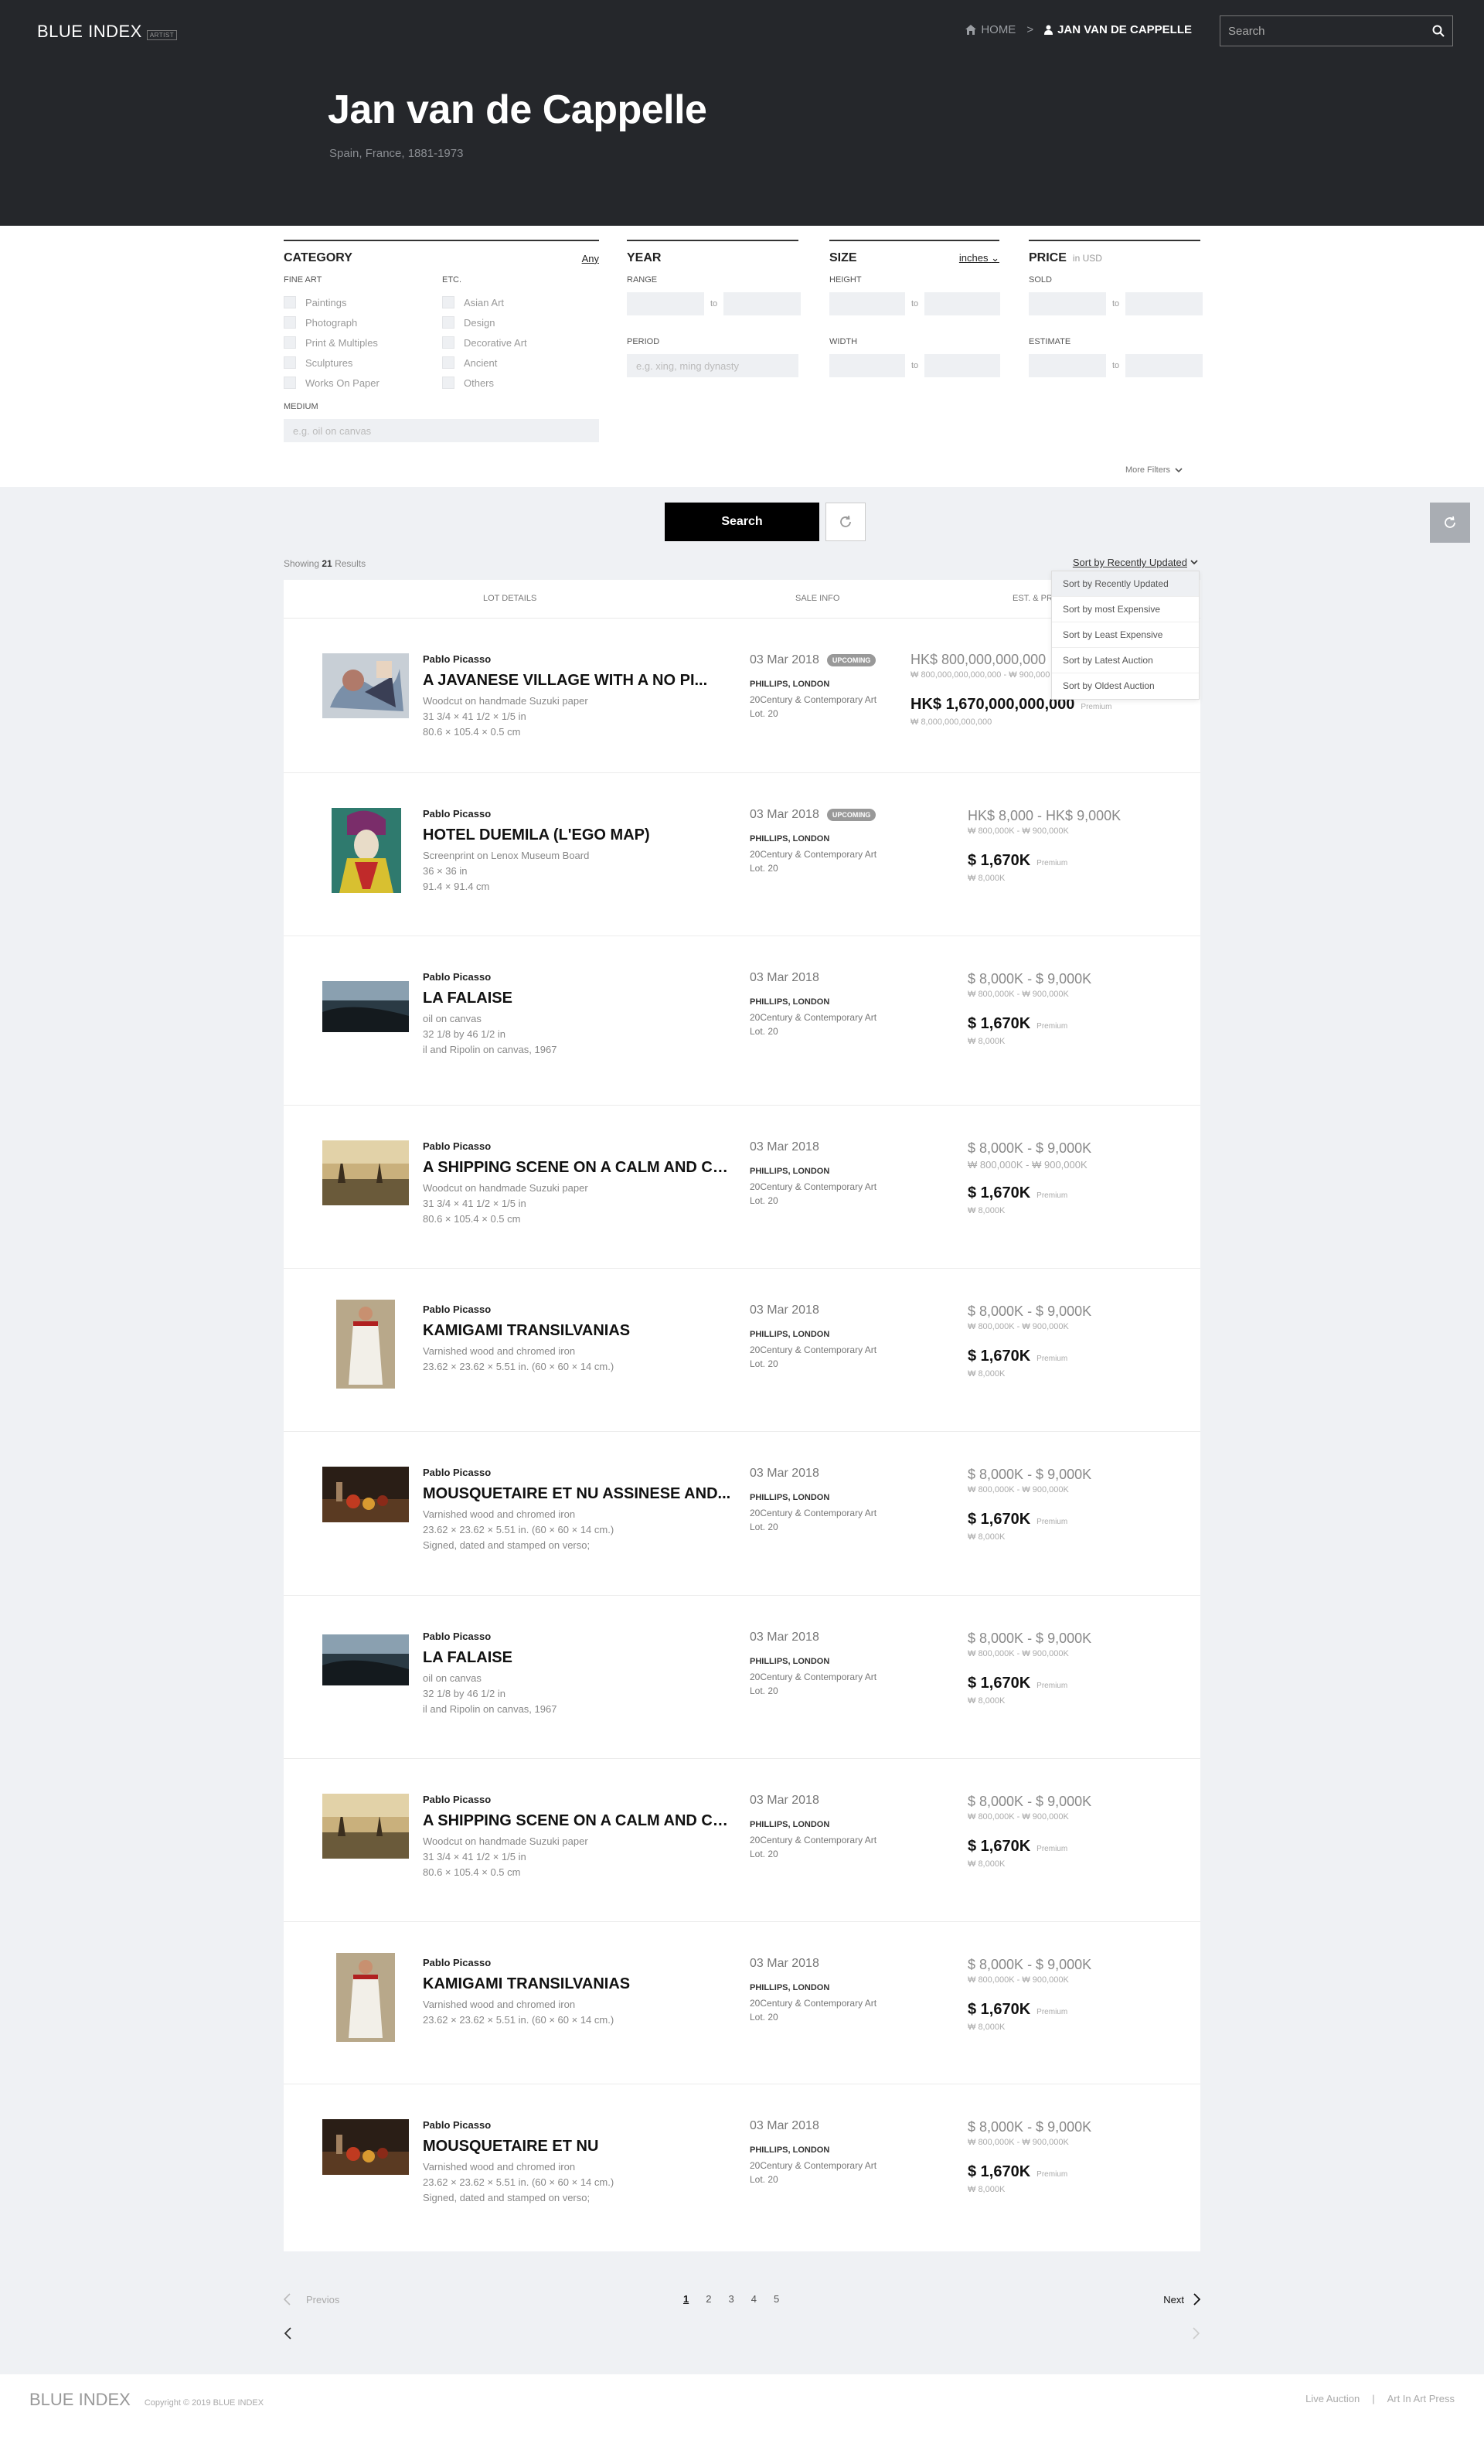 The width and height of the screenshot is (1484, 2464). I want to click on sold-to-input, so click(1164, 303).